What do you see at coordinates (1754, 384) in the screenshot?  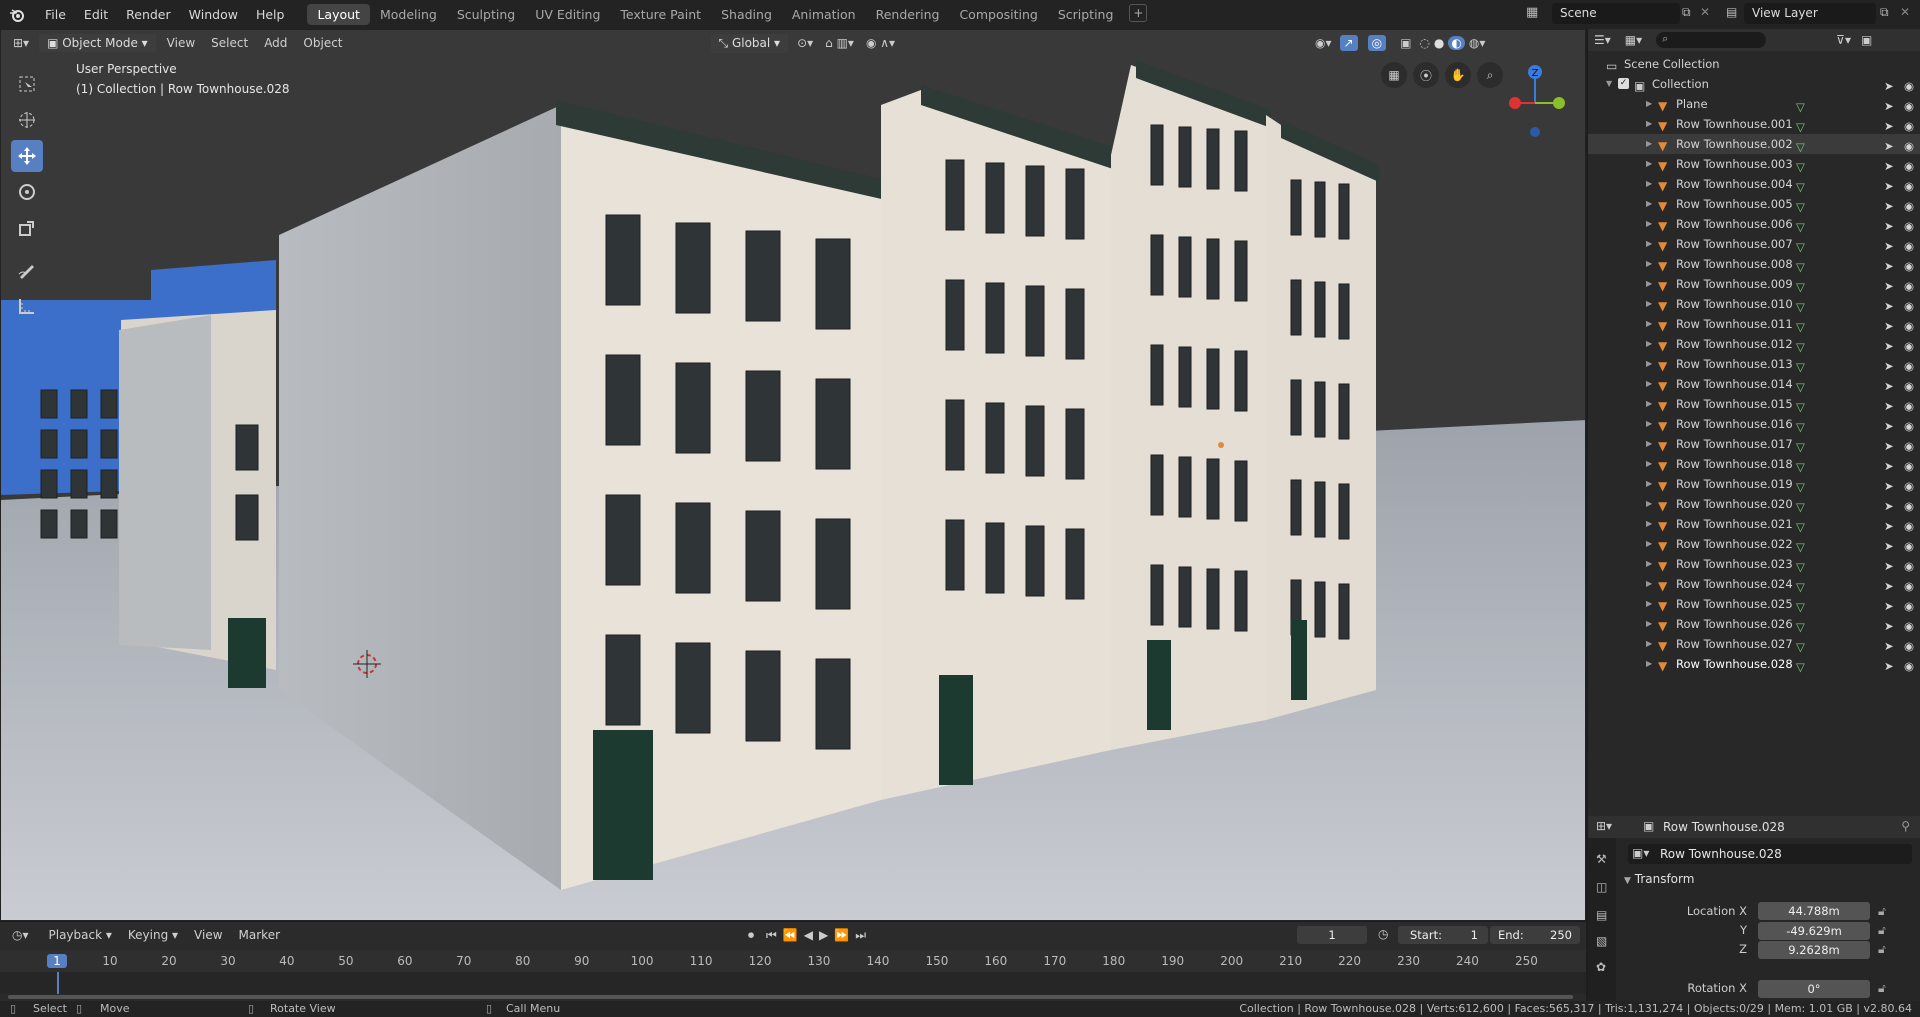 I see `outliner-item: ▶ ▼ Row Townhouse.014 ▽ ➤ ◉` at bounding box center [1754, 384].